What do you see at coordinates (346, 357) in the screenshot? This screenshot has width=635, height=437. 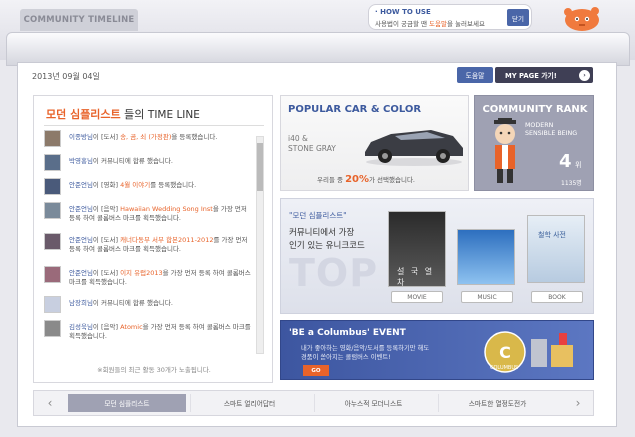 I see `event-desc-line2: 경품이 쏟아지는 콜럼버스 이벤트!` at bounding box center [346, 357].